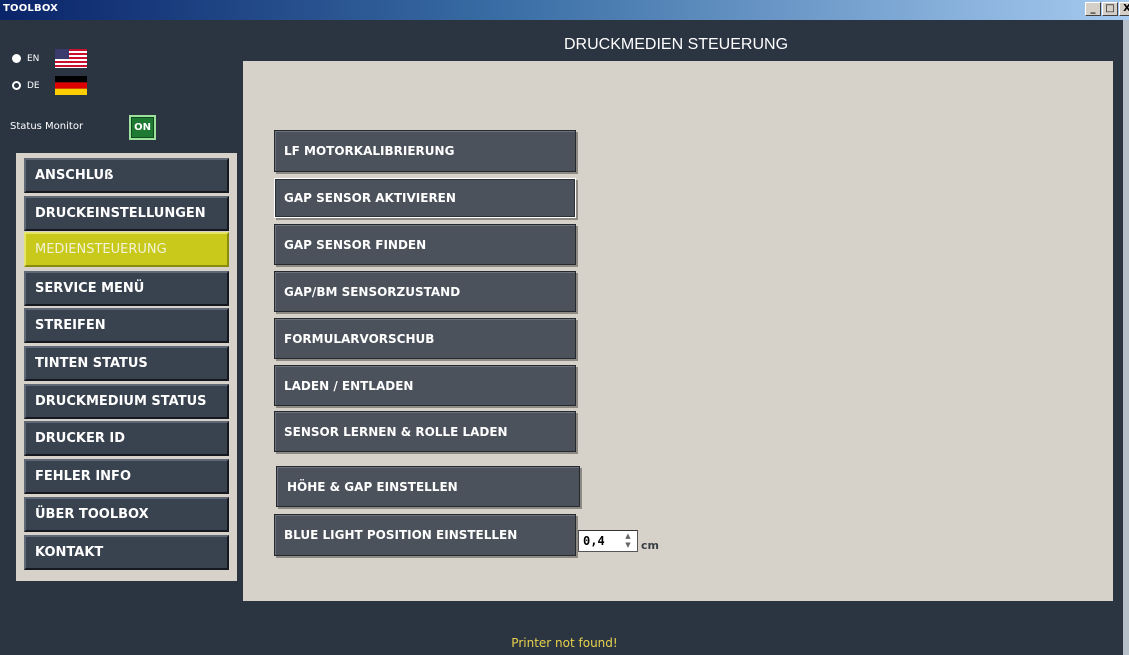  What do you see at coordinates (425, 385) in the screenshot?
I see `load-unload-button: LADEN / ENTLADEN` at bounding box center [425, 385].